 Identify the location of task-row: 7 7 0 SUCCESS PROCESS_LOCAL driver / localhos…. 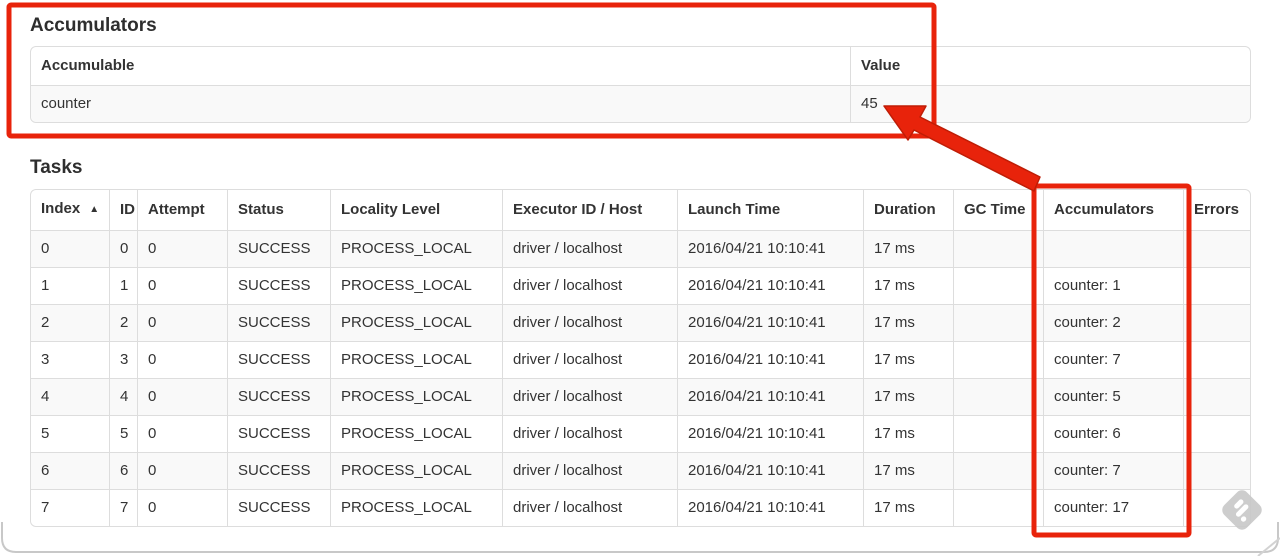
(640, 507).